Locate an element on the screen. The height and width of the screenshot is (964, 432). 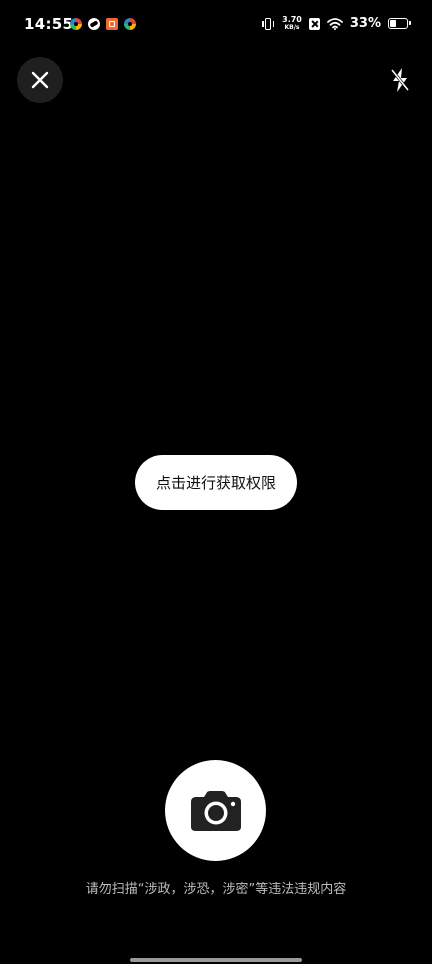
camera-icon is located at coordinates (215, 810).